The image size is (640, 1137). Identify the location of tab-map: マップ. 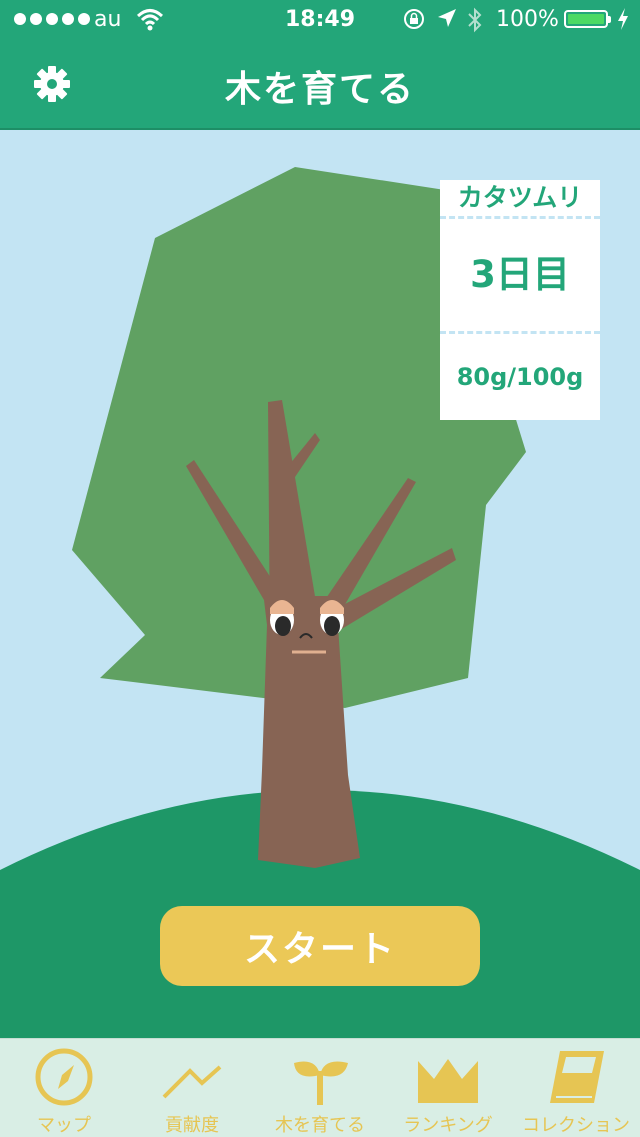
(64, 1088).